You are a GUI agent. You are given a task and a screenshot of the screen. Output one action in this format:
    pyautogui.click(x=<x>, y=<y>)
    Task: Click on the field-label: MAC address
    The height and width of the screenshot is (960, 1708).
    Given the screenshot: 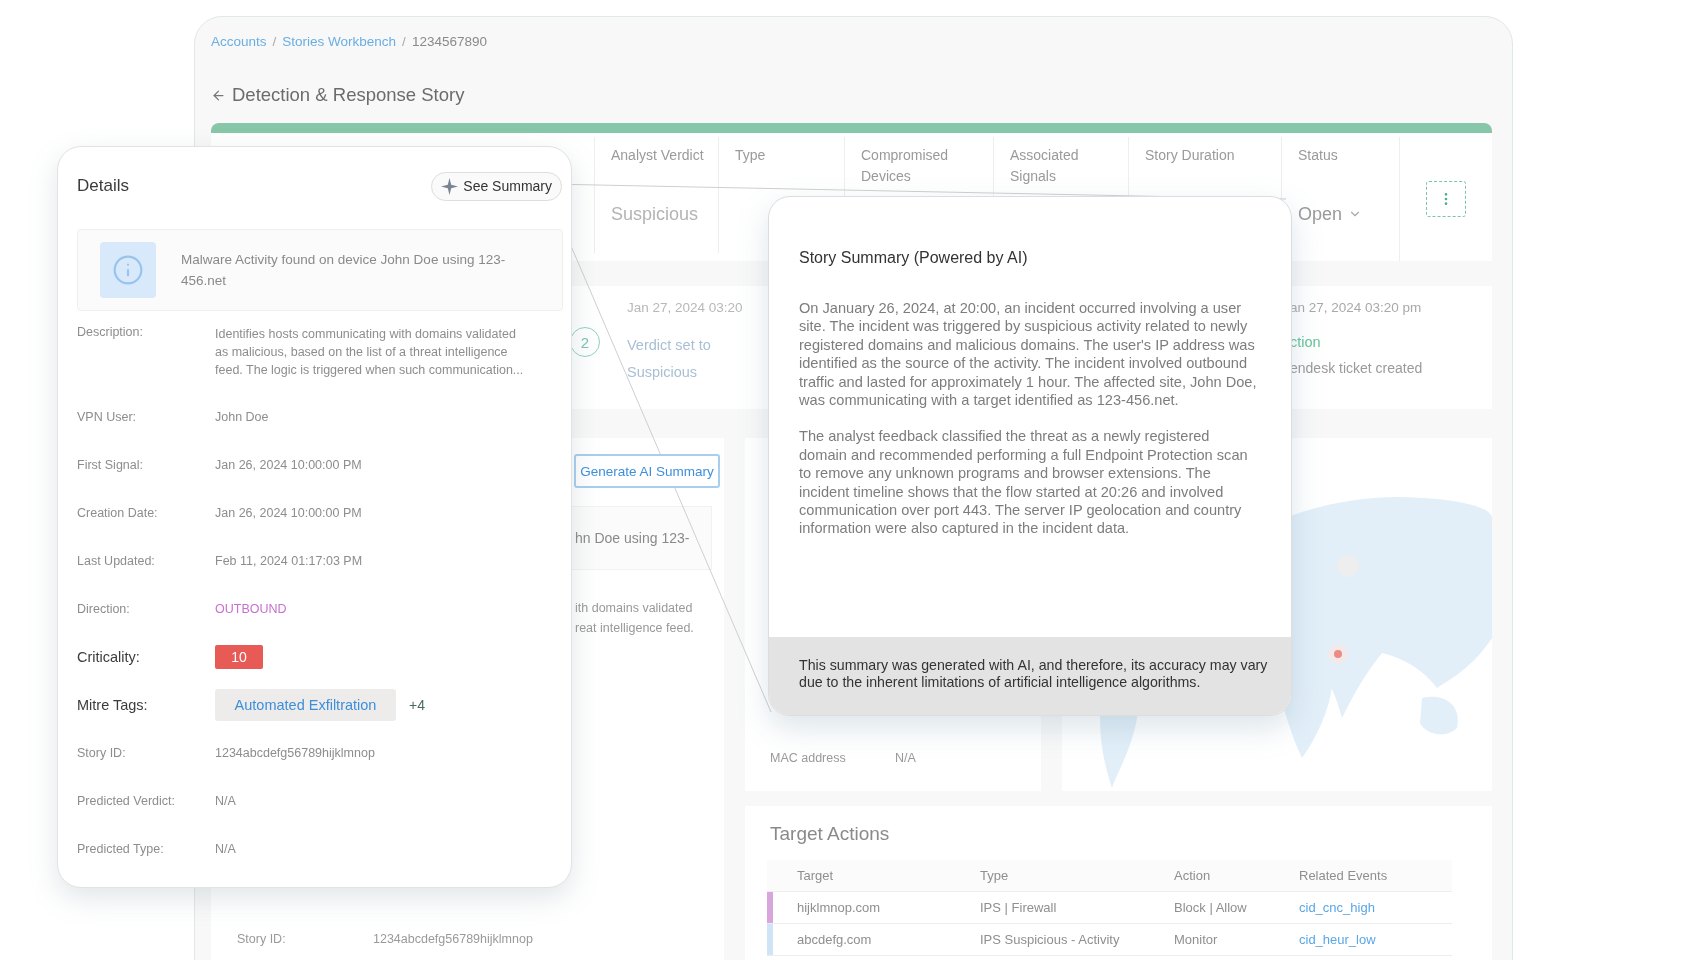 What is the action you would take?
    pyautogui.click(x=808, y=758)
    